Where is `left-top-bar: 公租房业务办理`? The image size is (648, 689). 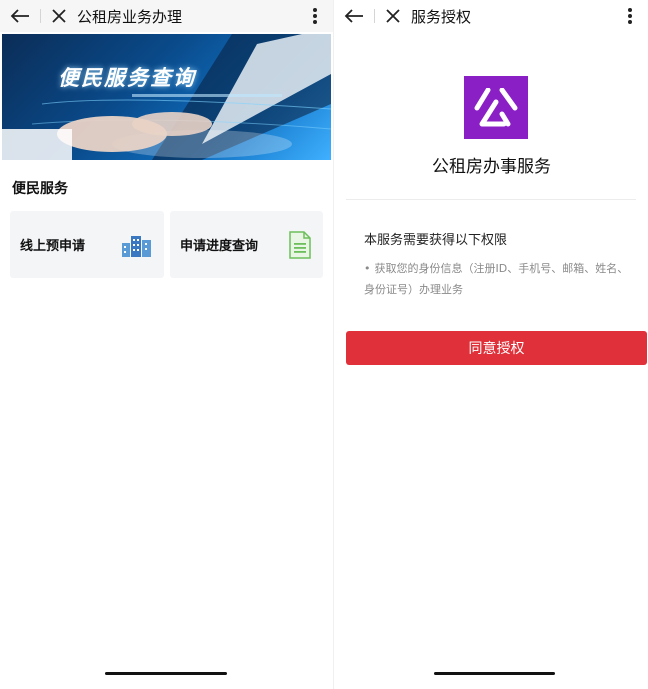
left-top-bar: 公租房业务办理 is located at coordinates (166, 16).